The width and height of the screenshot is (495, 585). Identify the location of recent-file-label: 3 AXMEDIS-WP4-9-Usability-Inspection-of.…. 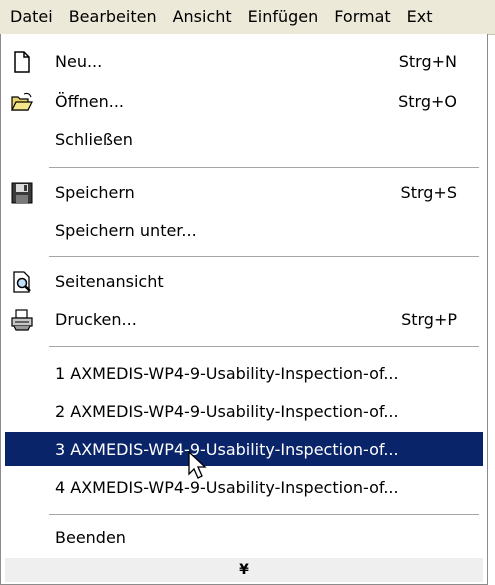
(227, 449).